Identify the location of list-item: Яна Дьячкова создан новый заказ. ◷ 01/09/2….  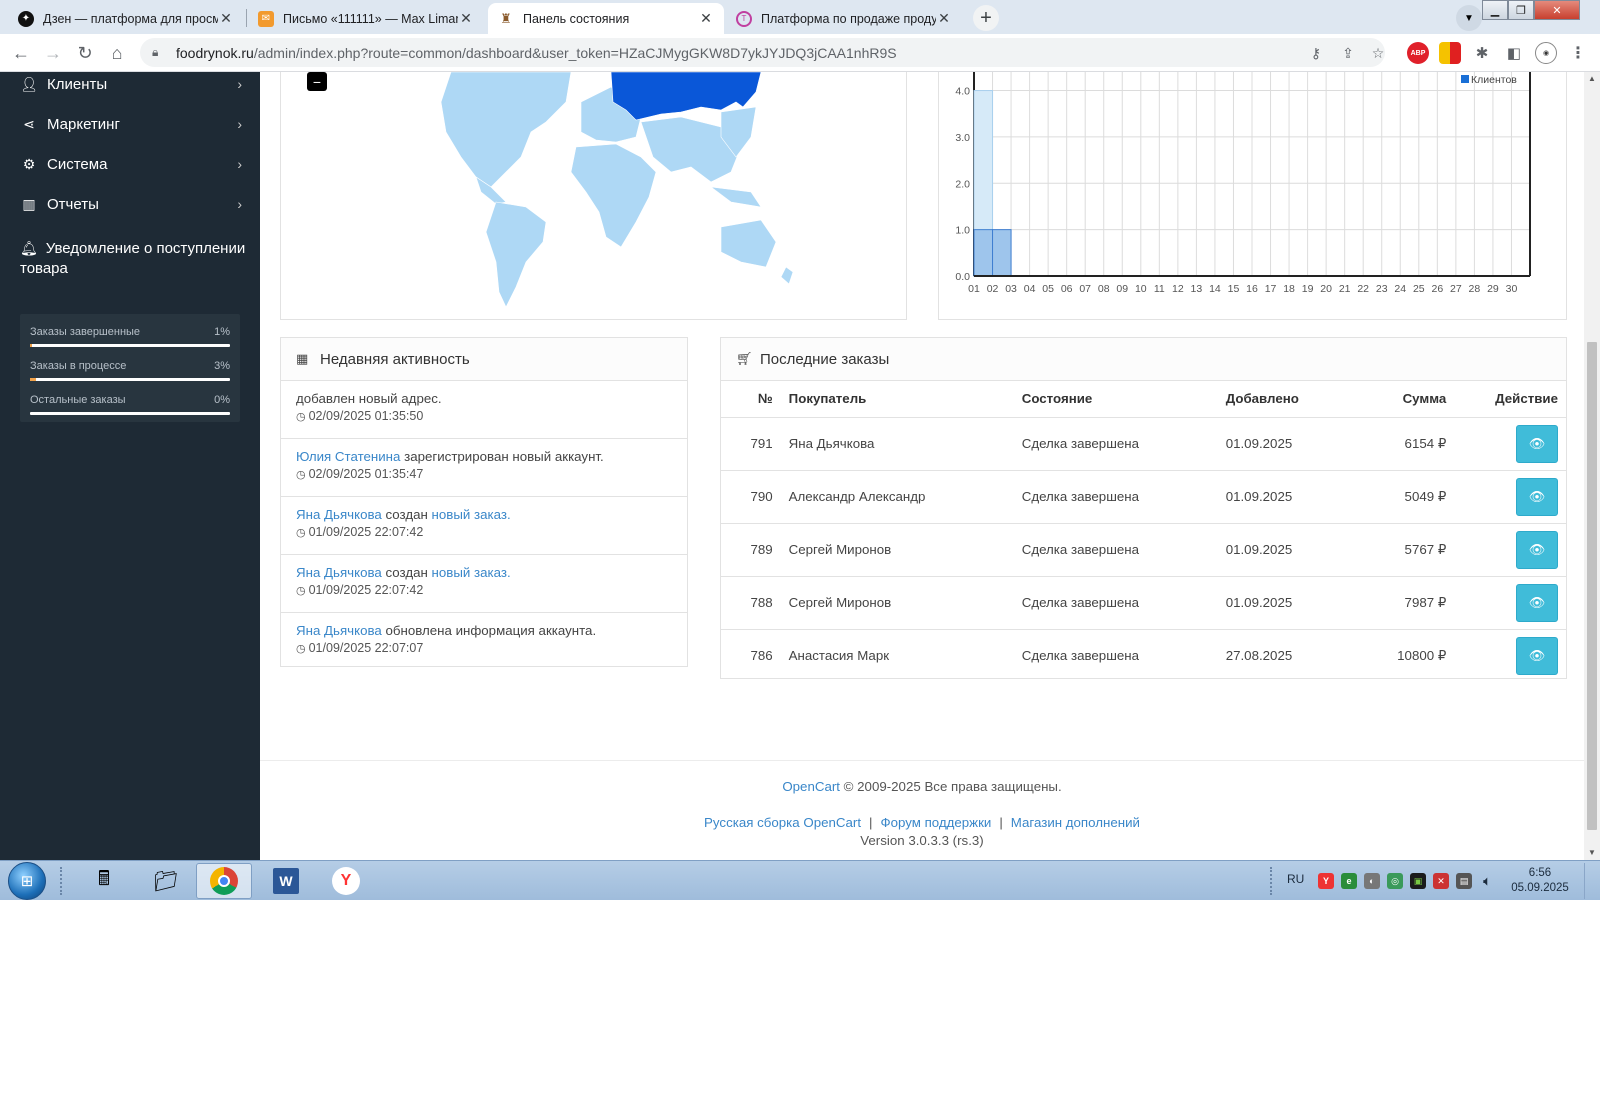
(484, 526).